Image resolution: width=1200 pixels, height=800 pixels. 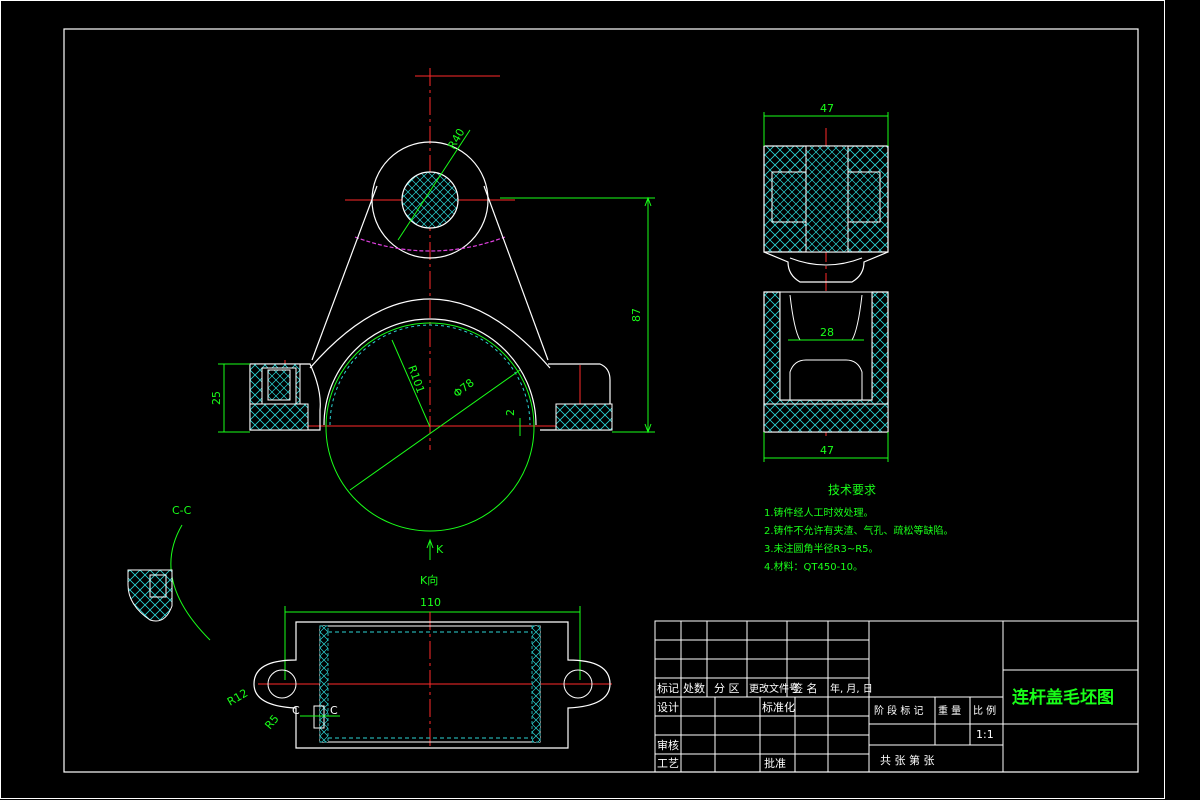 I want to click on dim-28: 28, so click(x=827, y=332).